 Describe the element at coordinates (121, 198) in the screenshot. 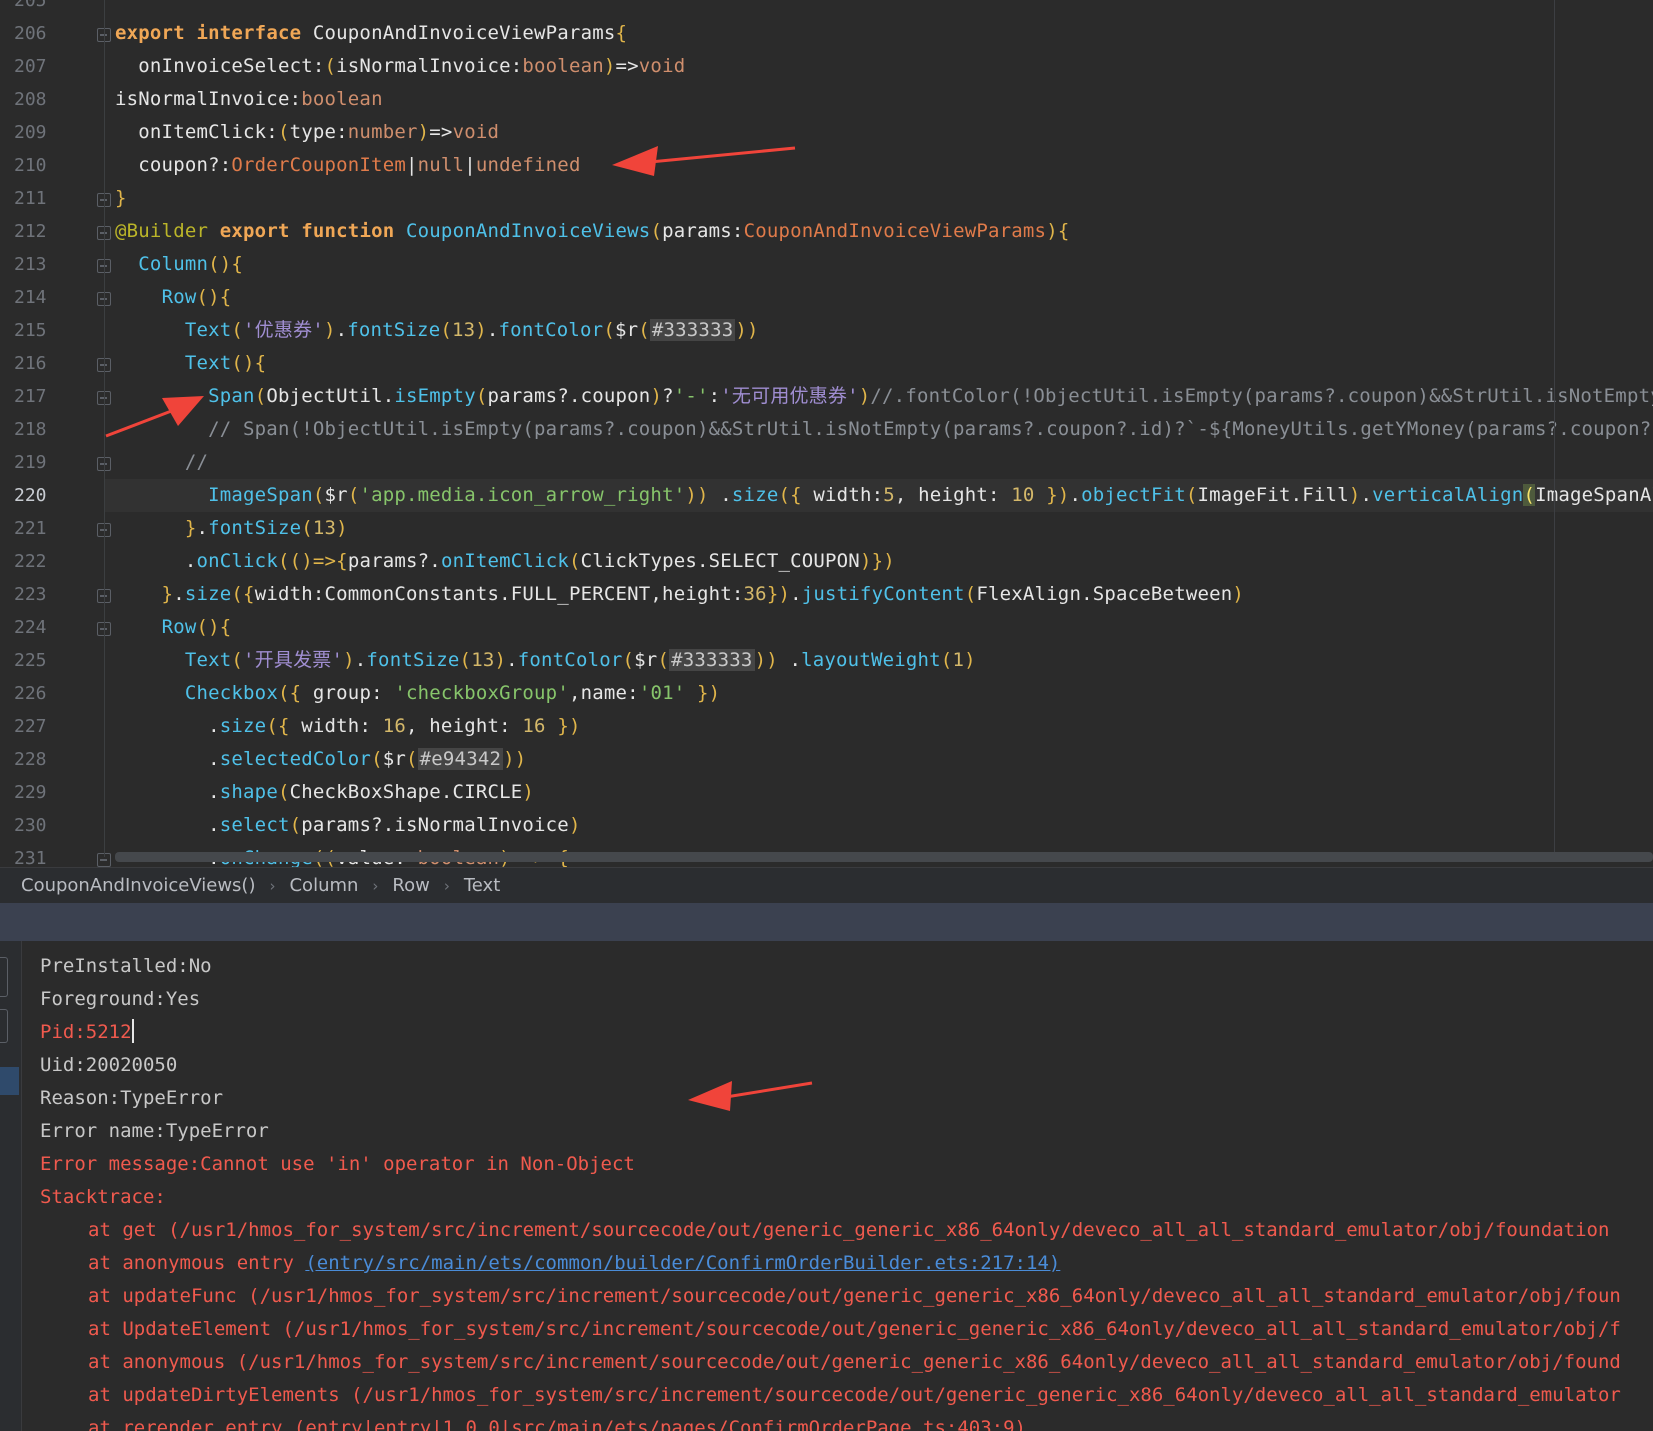

I see `code-line: }` at that location.